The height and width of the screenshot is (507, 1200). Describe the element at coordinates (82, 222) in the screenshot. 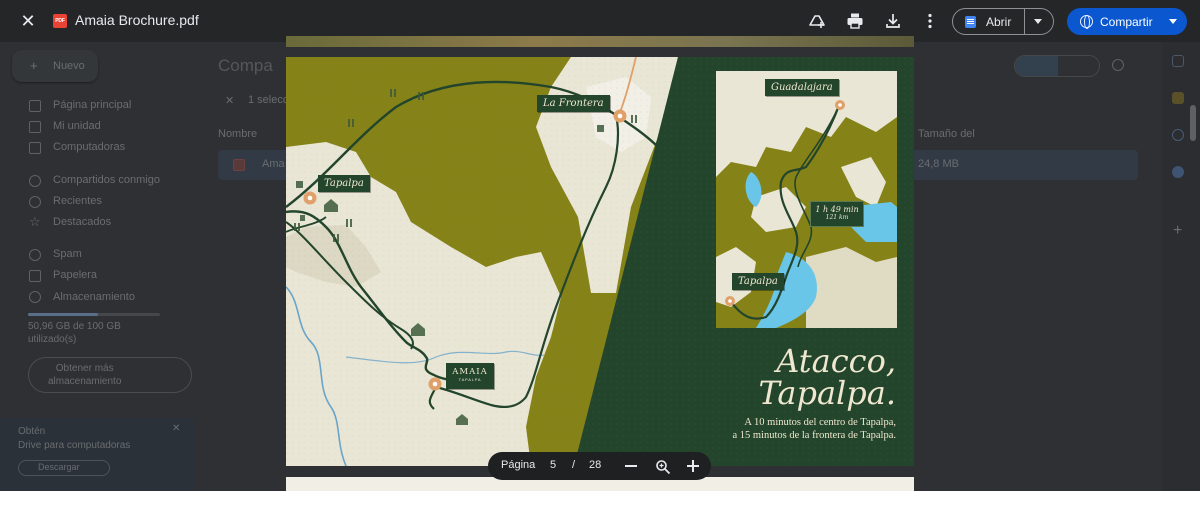

I see `sidebar-item-starred: Destacados` at that location.